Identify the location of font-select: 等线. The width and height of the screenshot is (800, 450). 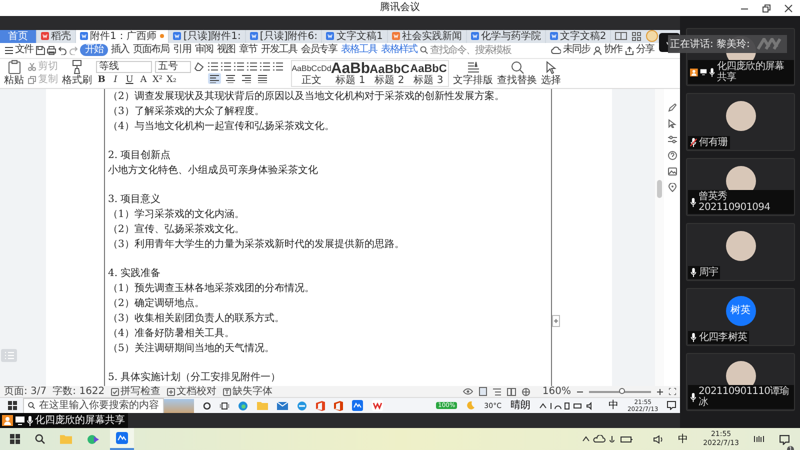
(124, 66).